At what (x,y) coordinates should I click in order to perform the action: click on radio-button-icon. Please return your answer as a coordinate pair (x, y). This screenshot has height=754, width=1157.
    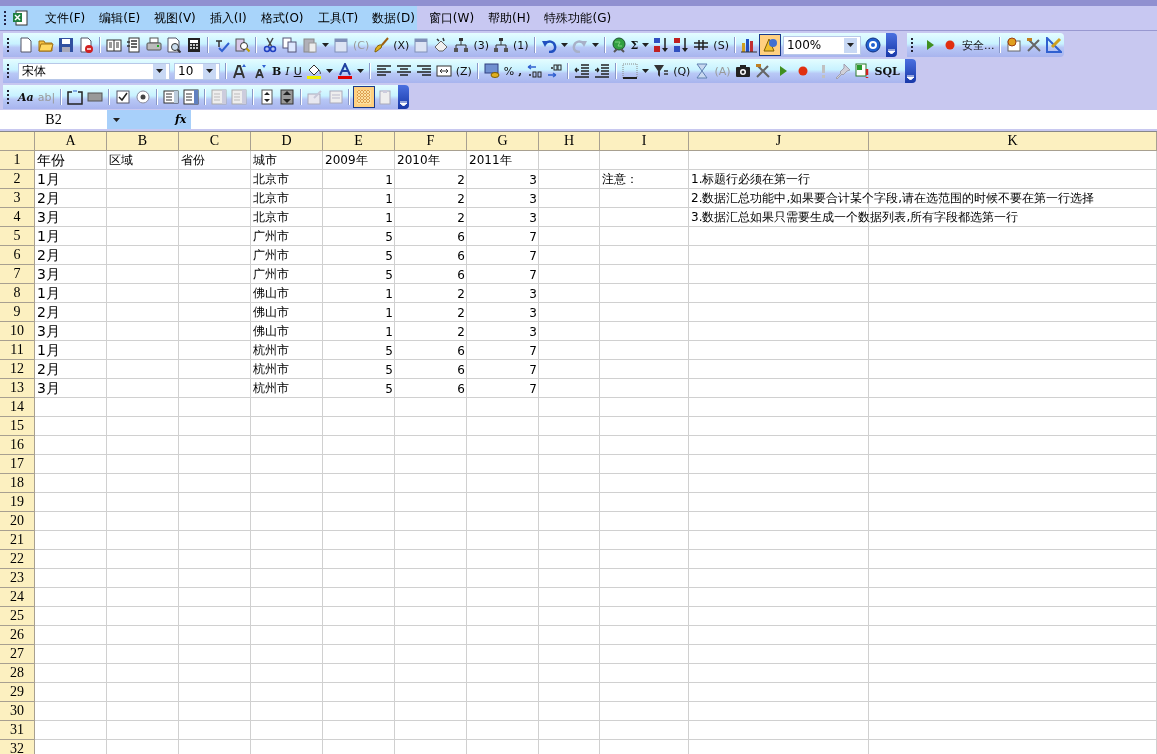
    Looking at the image, I should click on (143, 97).